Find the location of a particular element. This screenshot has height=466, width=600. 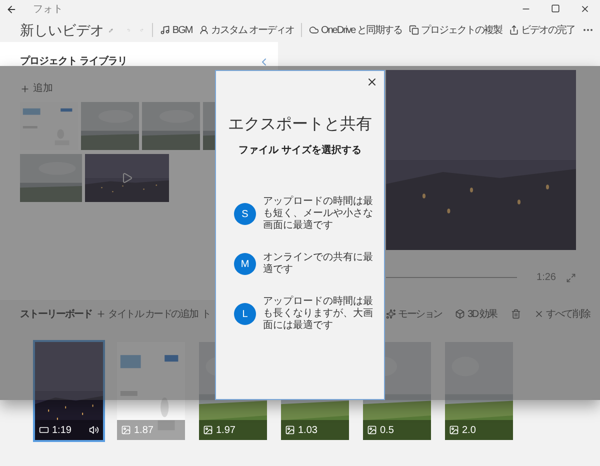

music-note-icon is located at coordinates (165, 30).